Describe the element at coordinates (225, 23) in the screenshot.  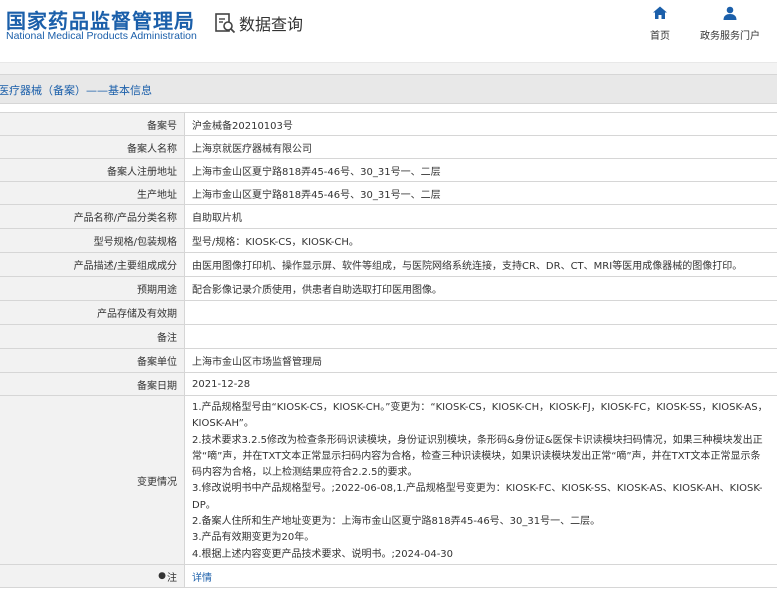
I see `data-query-icon` at that location.